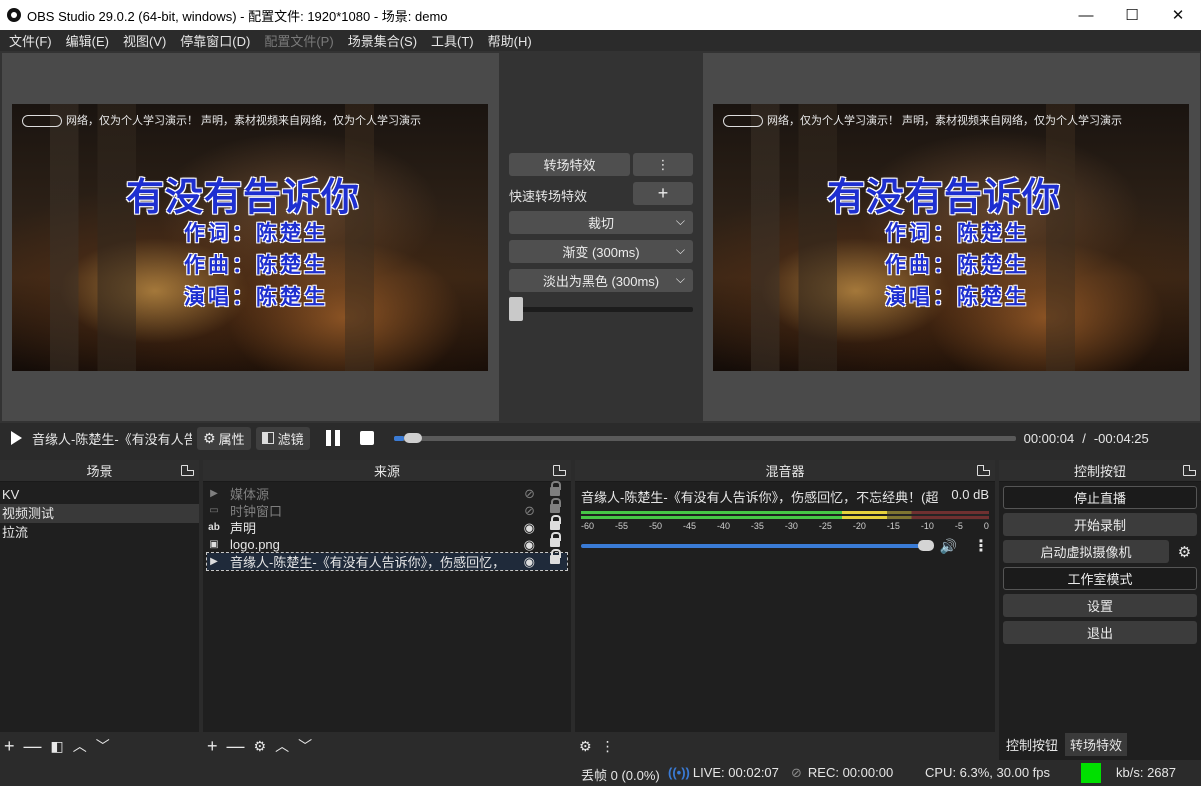  I want to click on media-source-icon: ▶, so click(214, 493).